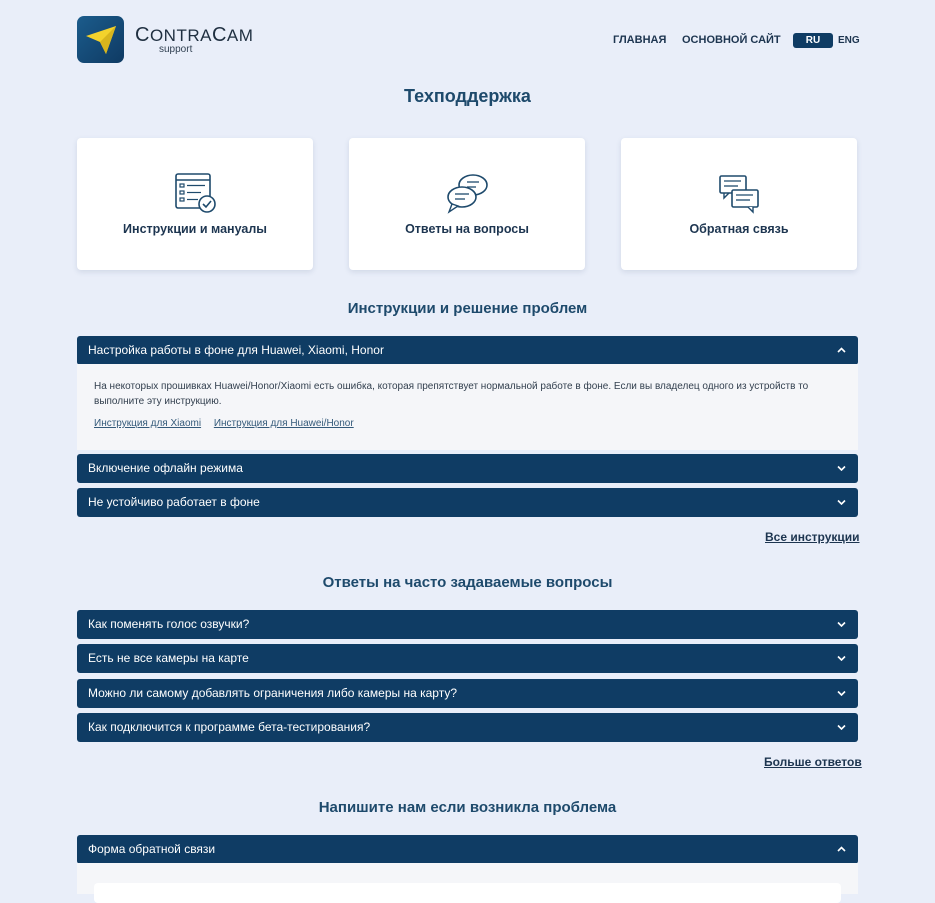 This screenshot has width=935, height=903. Describe the element at coordinates (731, 40) in the screenshot. I see `nav-main-site: ОСНОВНОЙ САЙТ` at that location.